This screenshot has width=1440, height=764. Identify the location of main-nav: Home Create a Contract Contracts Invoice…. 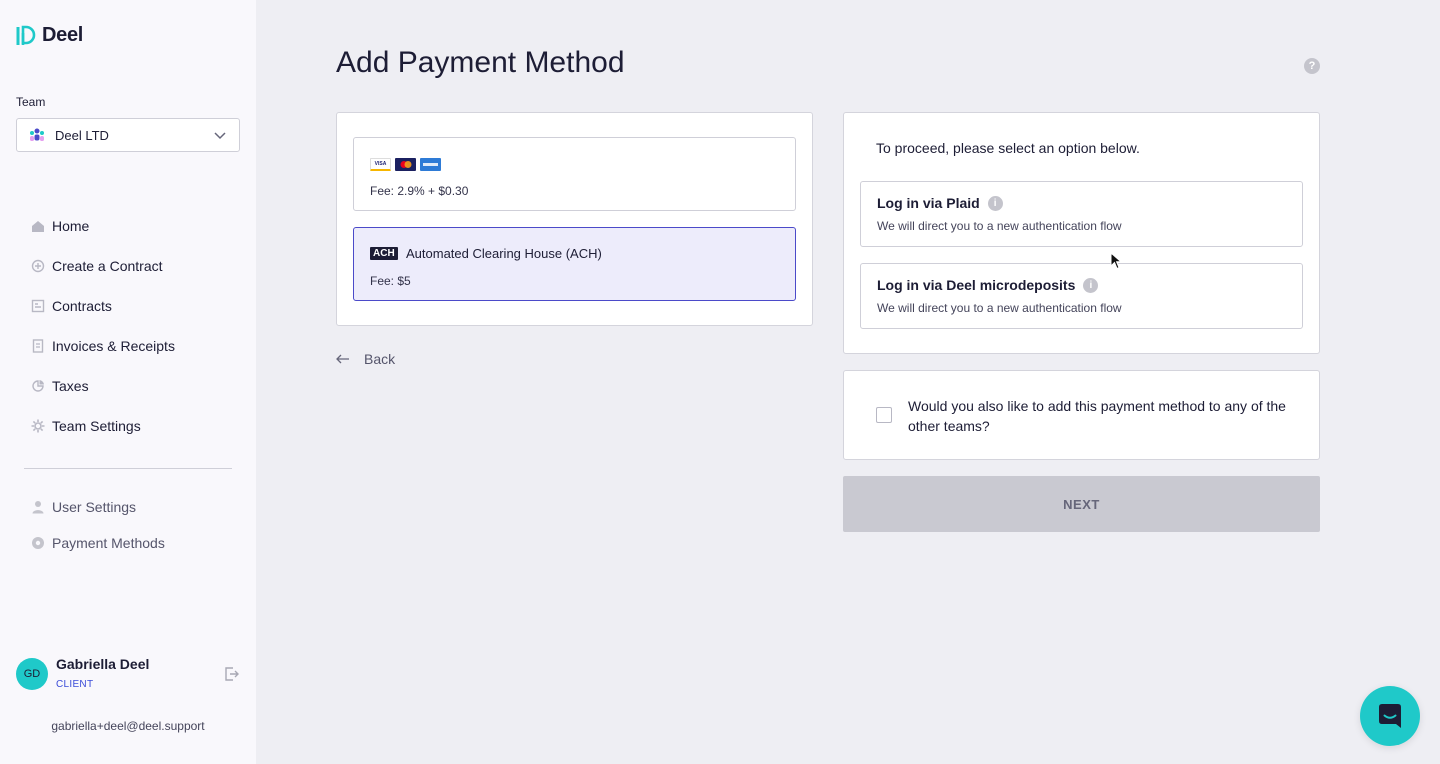
(128, 326).